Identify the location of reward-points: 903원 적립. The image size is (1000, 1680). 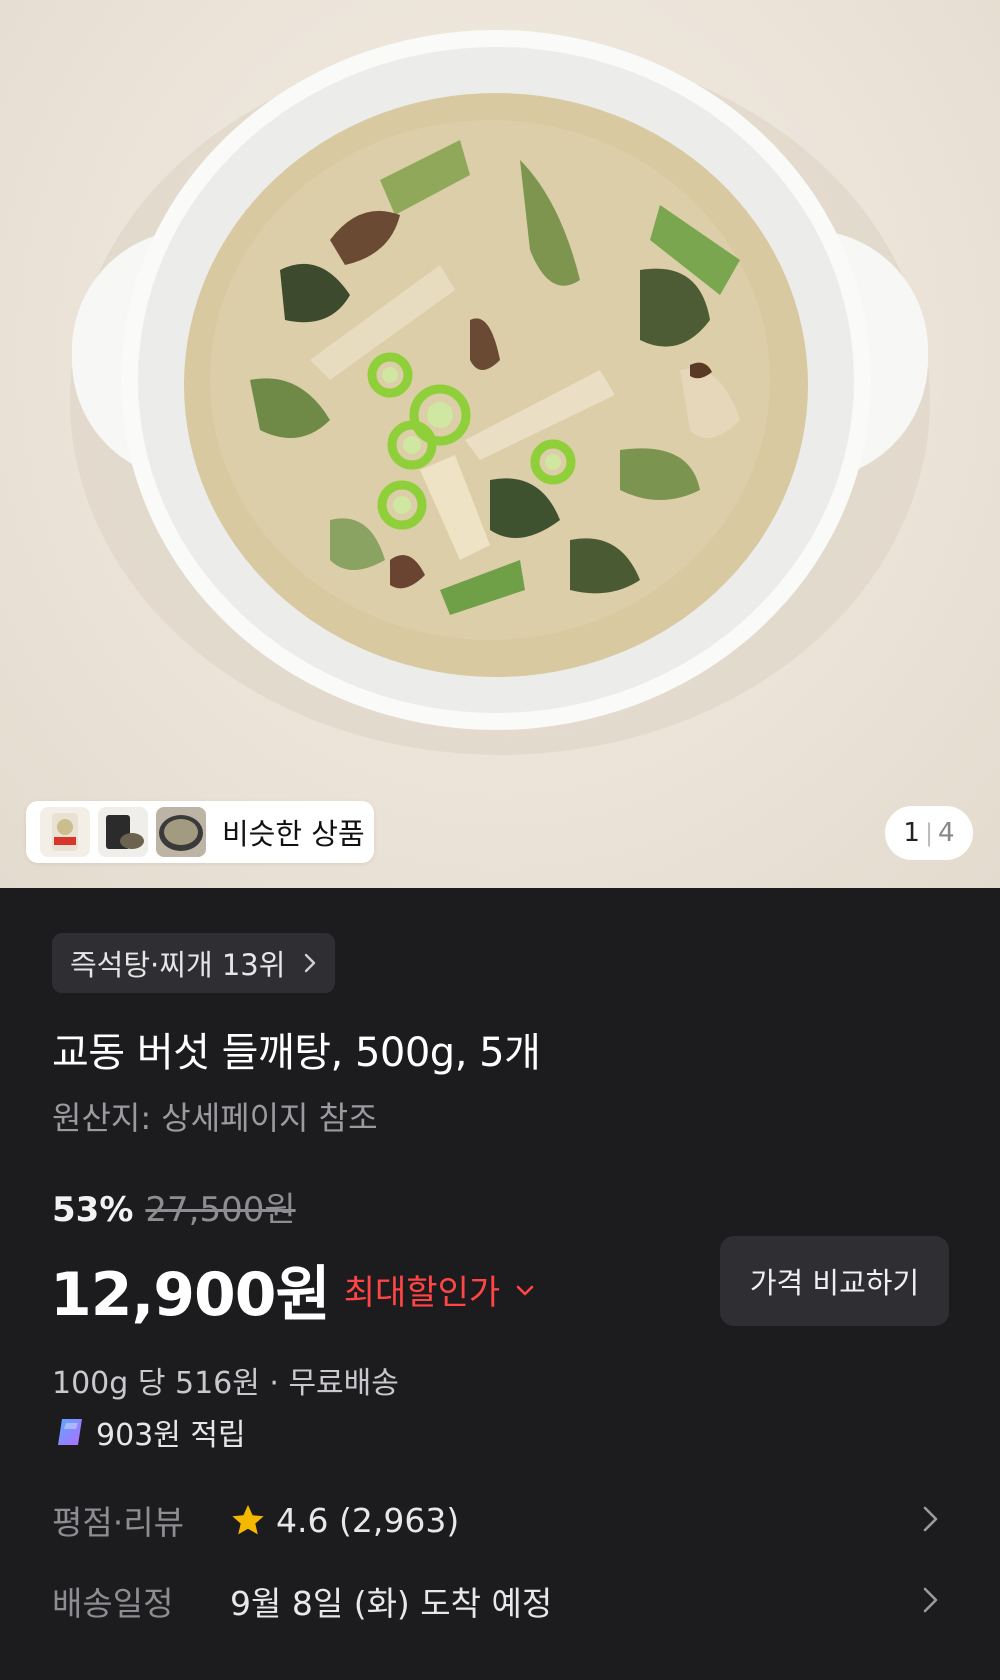
(149, 1432).